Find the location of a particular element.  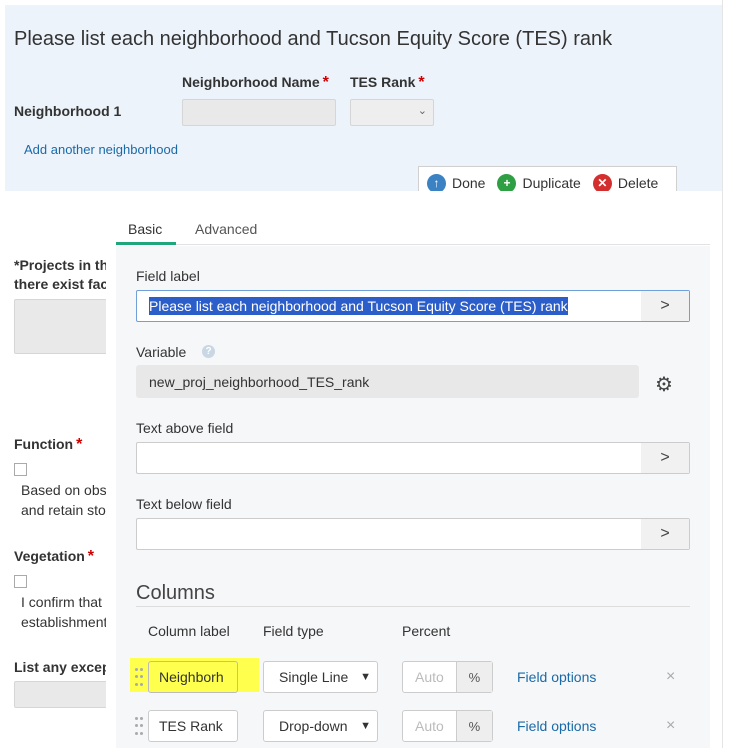

tabs-divider is located at coordinates (413, 244).